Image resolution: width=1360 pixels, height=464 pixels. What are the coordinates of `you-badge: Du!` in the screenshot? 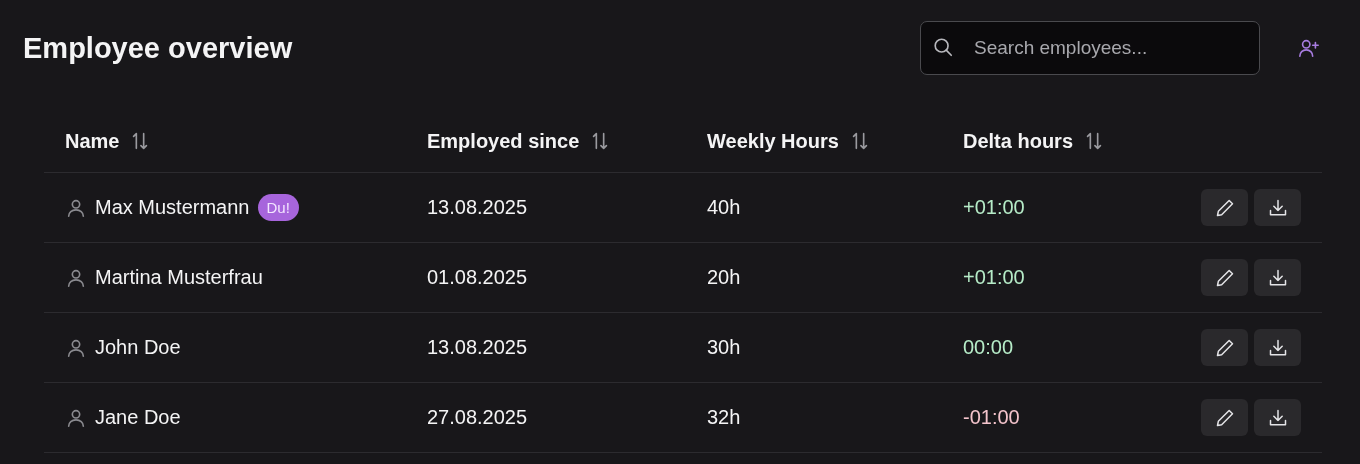 It's located at (278, 207).